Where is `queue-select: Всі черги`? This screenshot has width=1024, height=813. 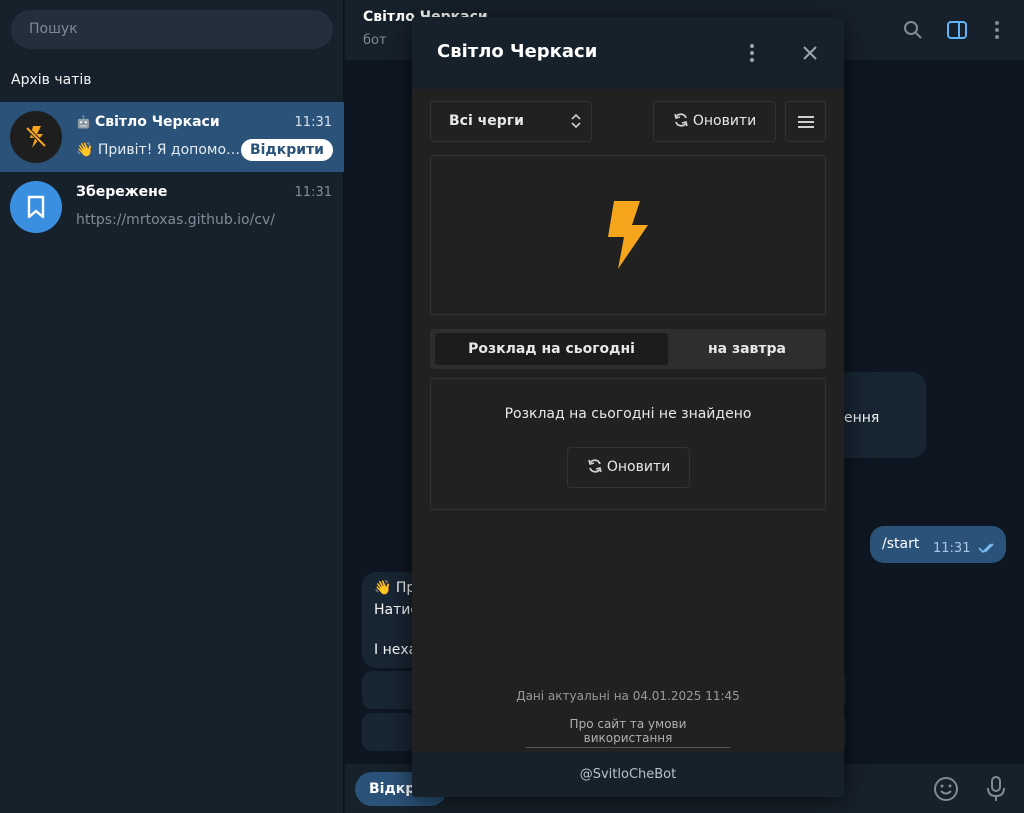 queue-select: Всі черги is located at coordinates (511, 121).